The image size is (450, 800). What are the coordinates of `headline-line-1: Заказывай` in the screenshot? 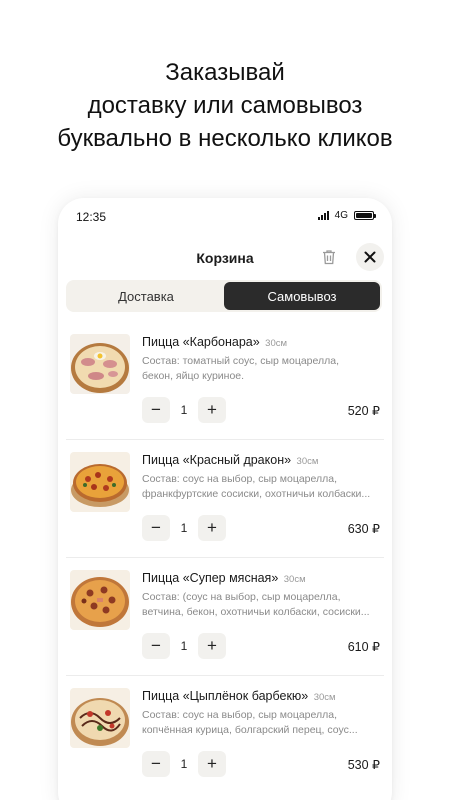 It's located at (225, 72).